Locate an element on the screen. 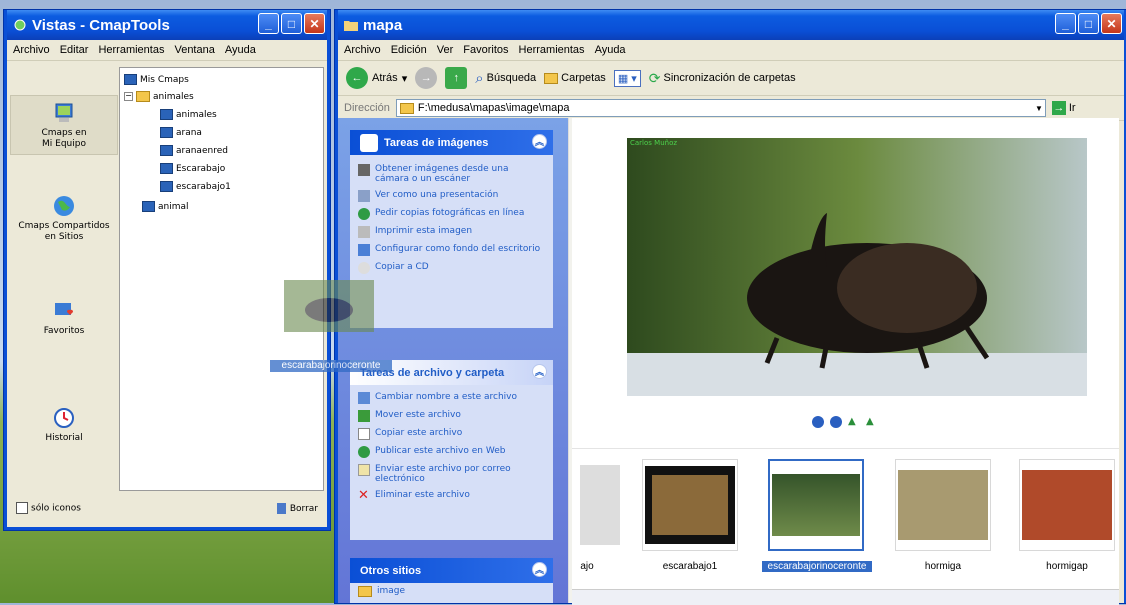 Image resolution: width=1126 pixels, height=605 pixels. address-value: F:\medusa\mapas\image\mapa is located at coordinates (493, 108).